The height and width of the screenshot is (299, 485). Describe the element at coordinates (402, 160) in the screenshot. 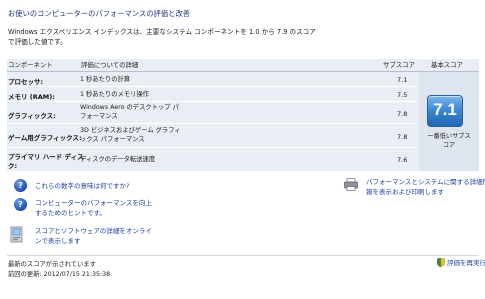

I see `subscore-value: 7.6` at that location.